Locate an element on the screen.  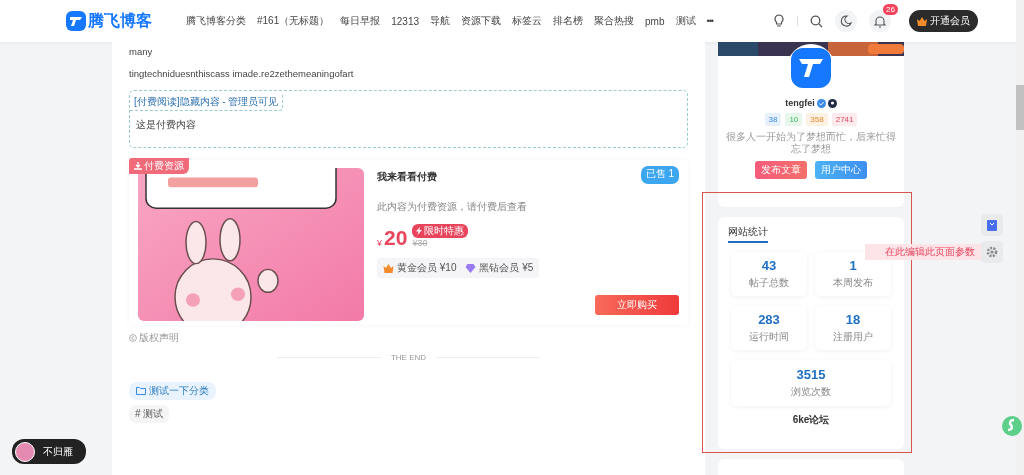
settings-icon is located at coordinates (992, 252).